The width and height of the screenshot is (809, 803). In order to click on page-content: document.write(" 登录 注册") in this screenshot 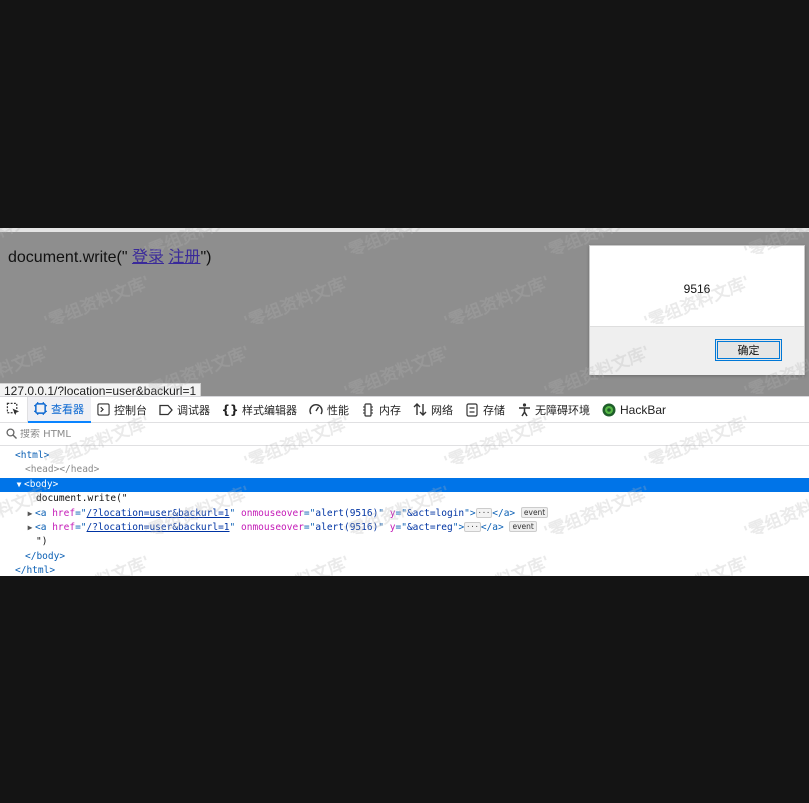, I will do `click(109, 255)`.